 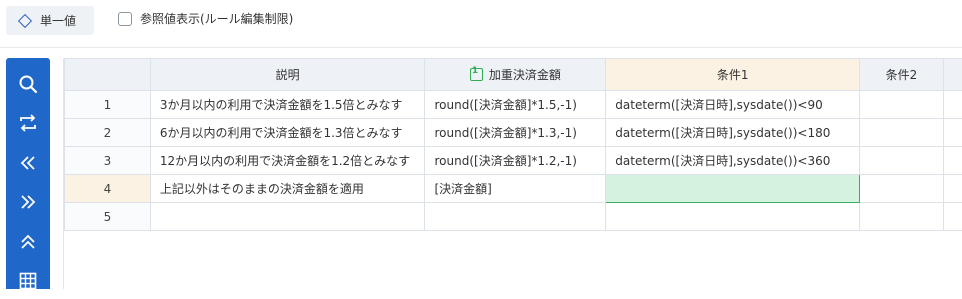 What do you see at coordinates (902, 75) in the screenshot?
I see `condition2-header: 条件2` at bounding box center [902, 75].